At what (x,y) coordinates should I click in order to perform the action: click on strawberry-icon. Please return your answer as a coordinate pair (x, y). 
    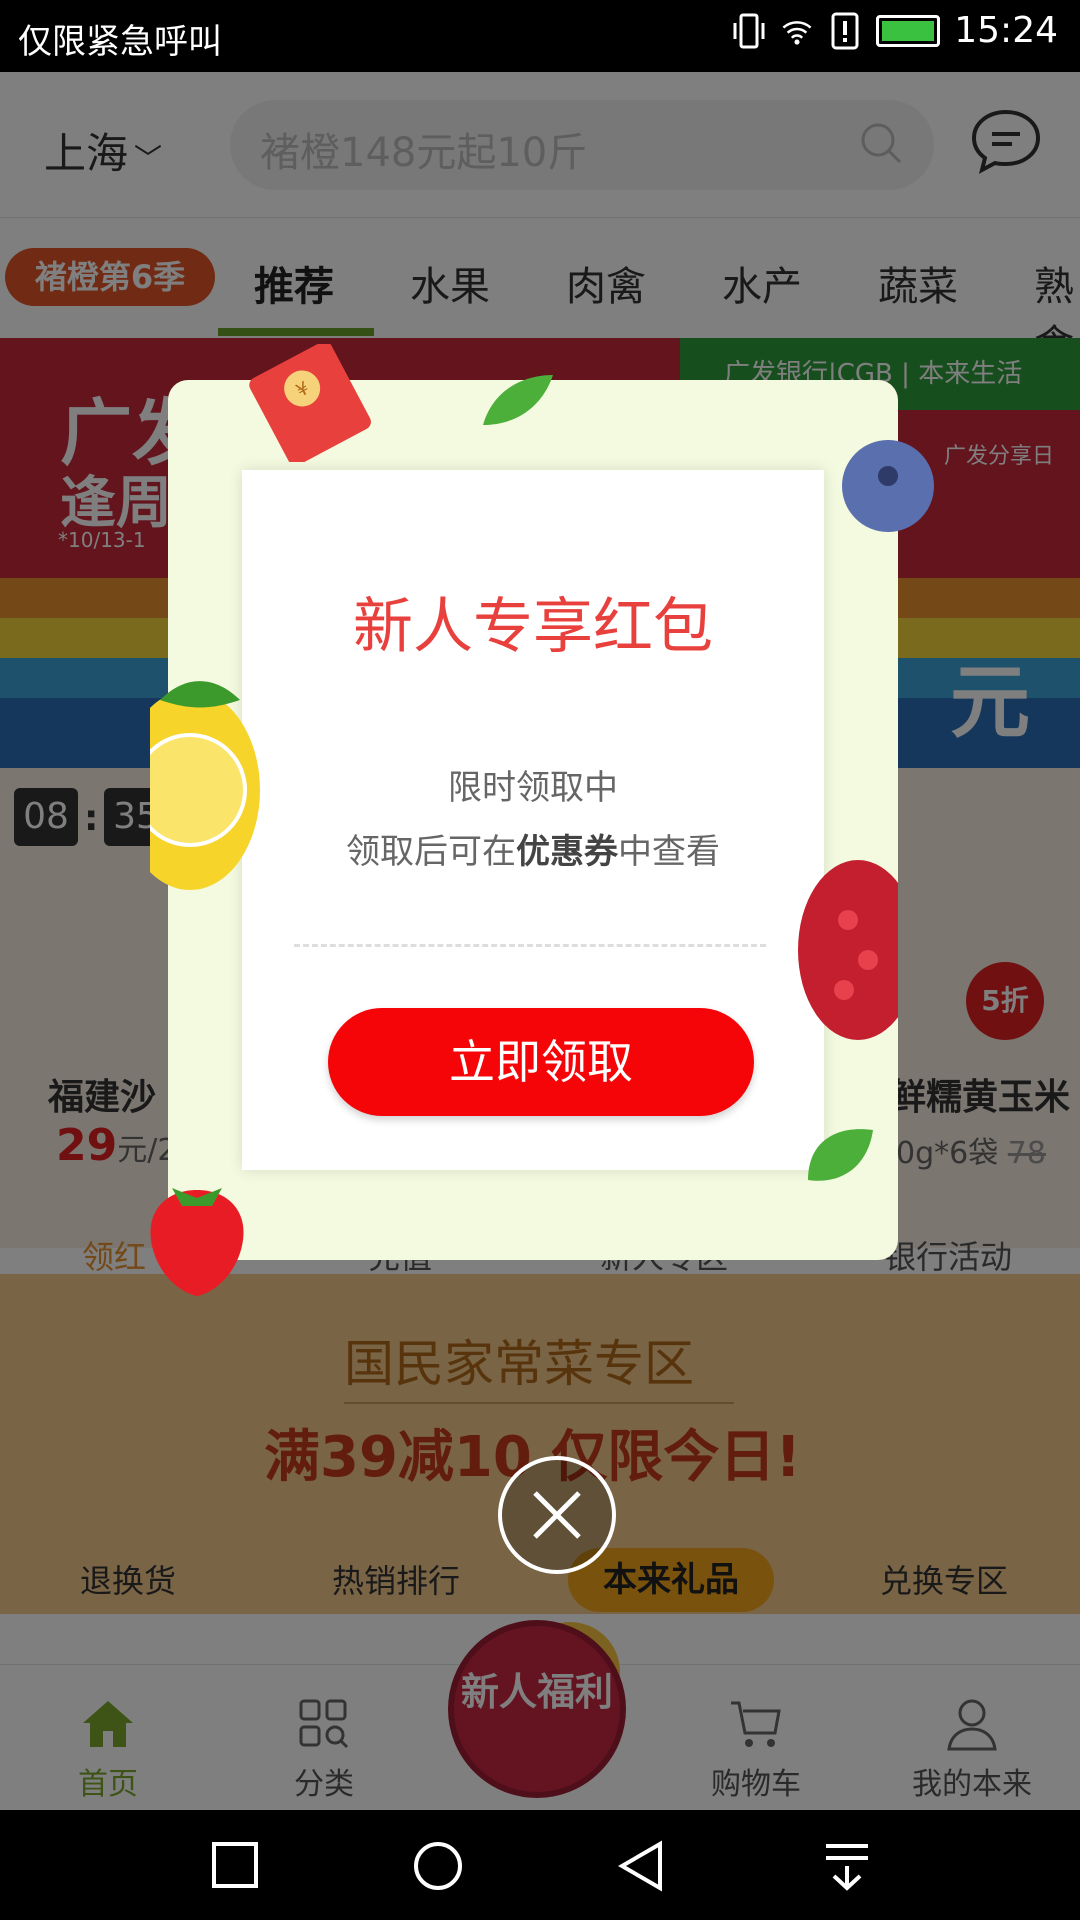
    Looking at the image, I should click on (197, 1242).